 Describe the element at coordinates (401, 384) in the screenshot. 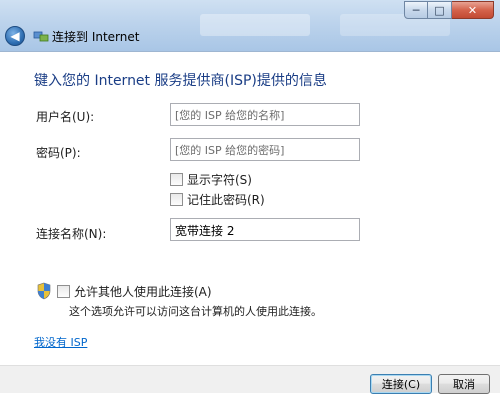

I see `connect-button: 连接(C)` at that location.